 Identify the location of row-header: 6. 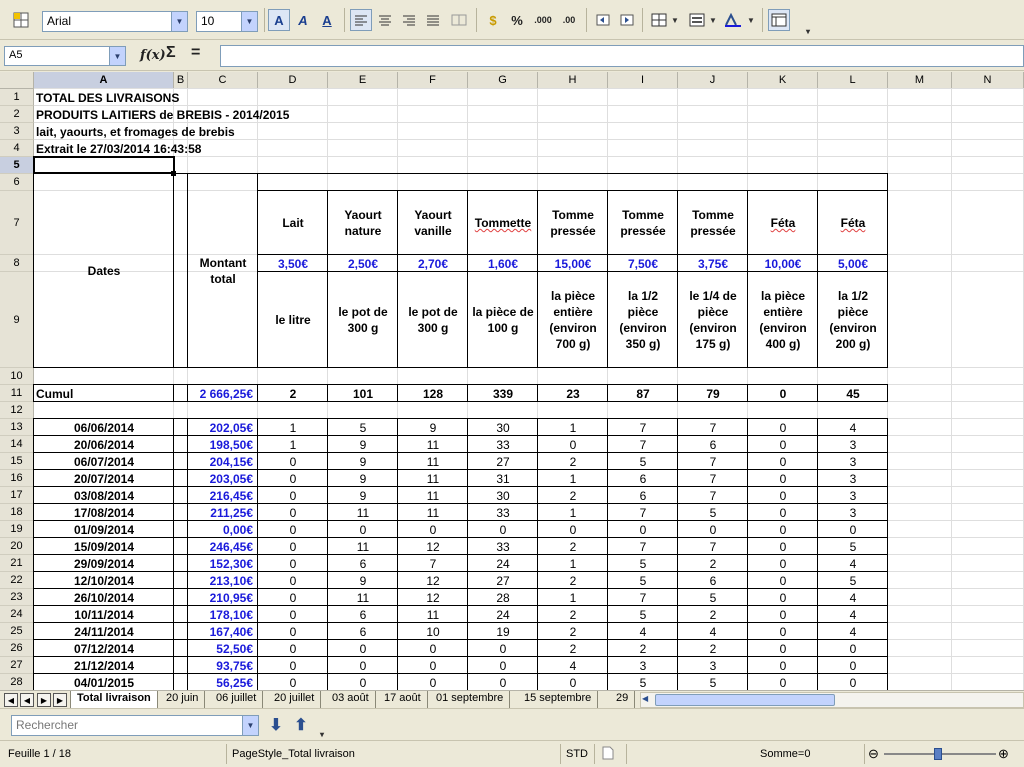
(17, 182).